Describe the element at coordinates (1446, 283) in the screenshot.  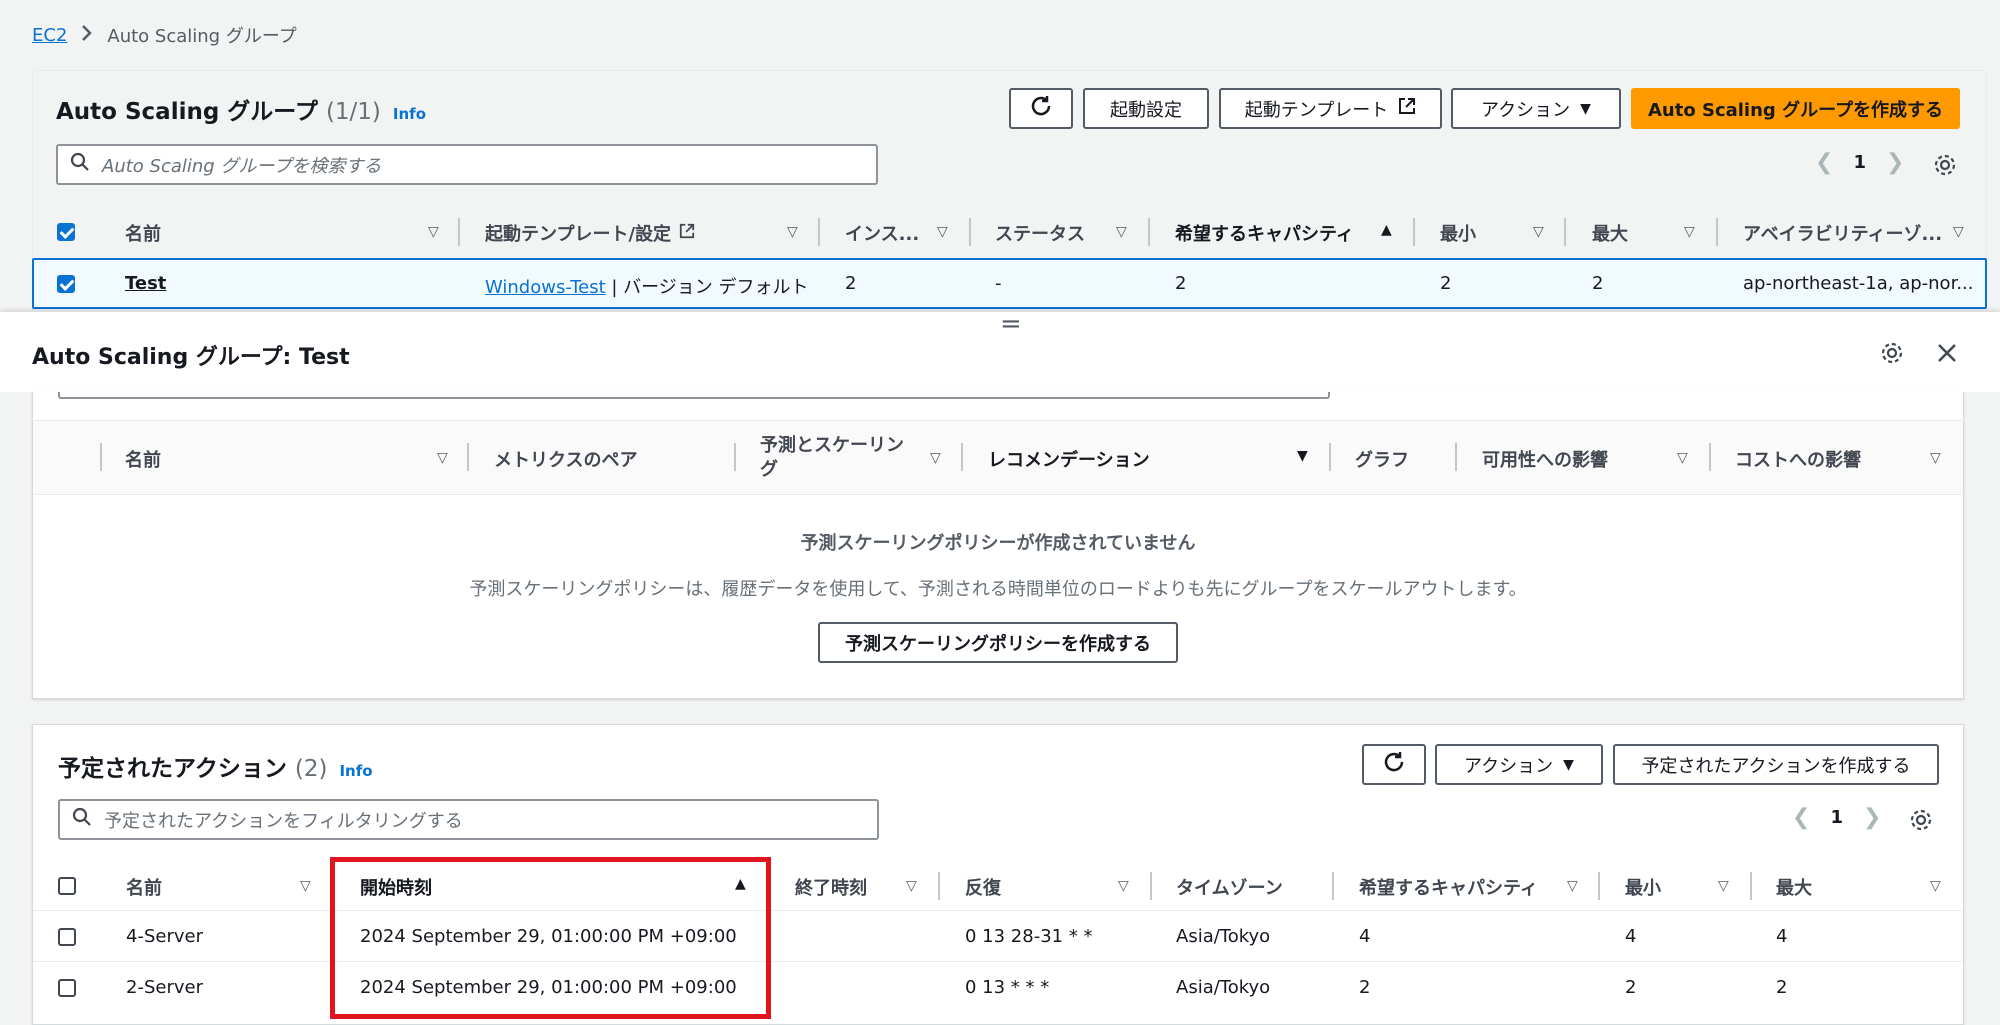
I see `min-cell: 2` at that location.